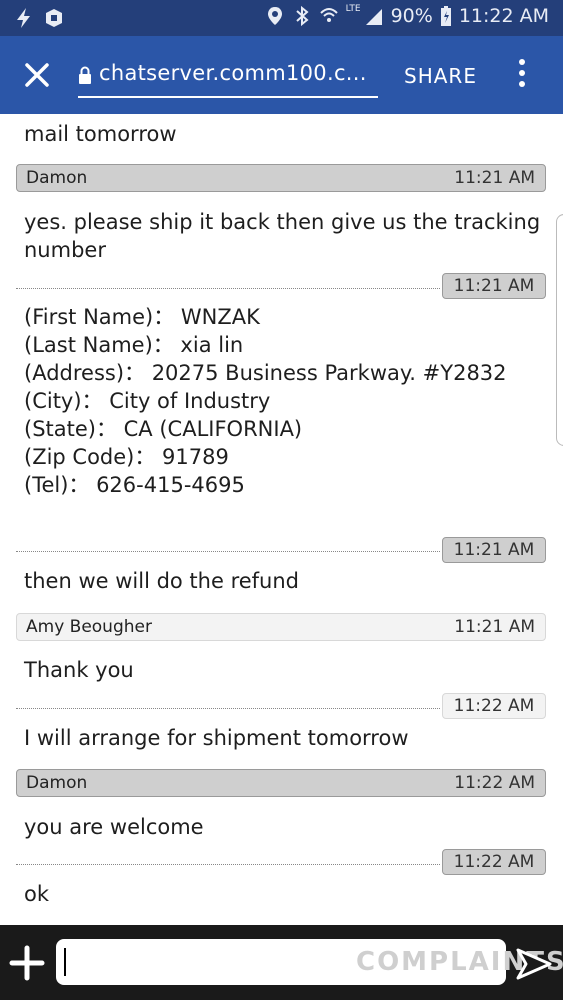 The image size is (563, 1000). What do you see at coordinates (353, 9) in the screenshot?
I see `network-type: LTE` at bounding box center [353, 9].